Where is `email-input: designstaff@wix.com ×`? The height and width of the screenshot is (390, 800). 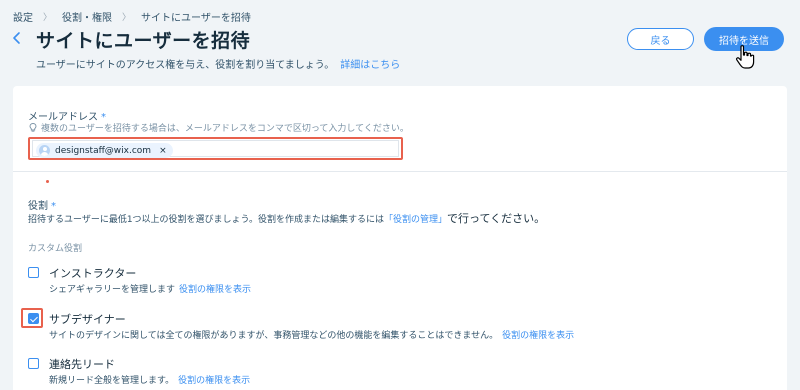
email-input: designstaff@wix.com × is located at coordinates (215, 149).